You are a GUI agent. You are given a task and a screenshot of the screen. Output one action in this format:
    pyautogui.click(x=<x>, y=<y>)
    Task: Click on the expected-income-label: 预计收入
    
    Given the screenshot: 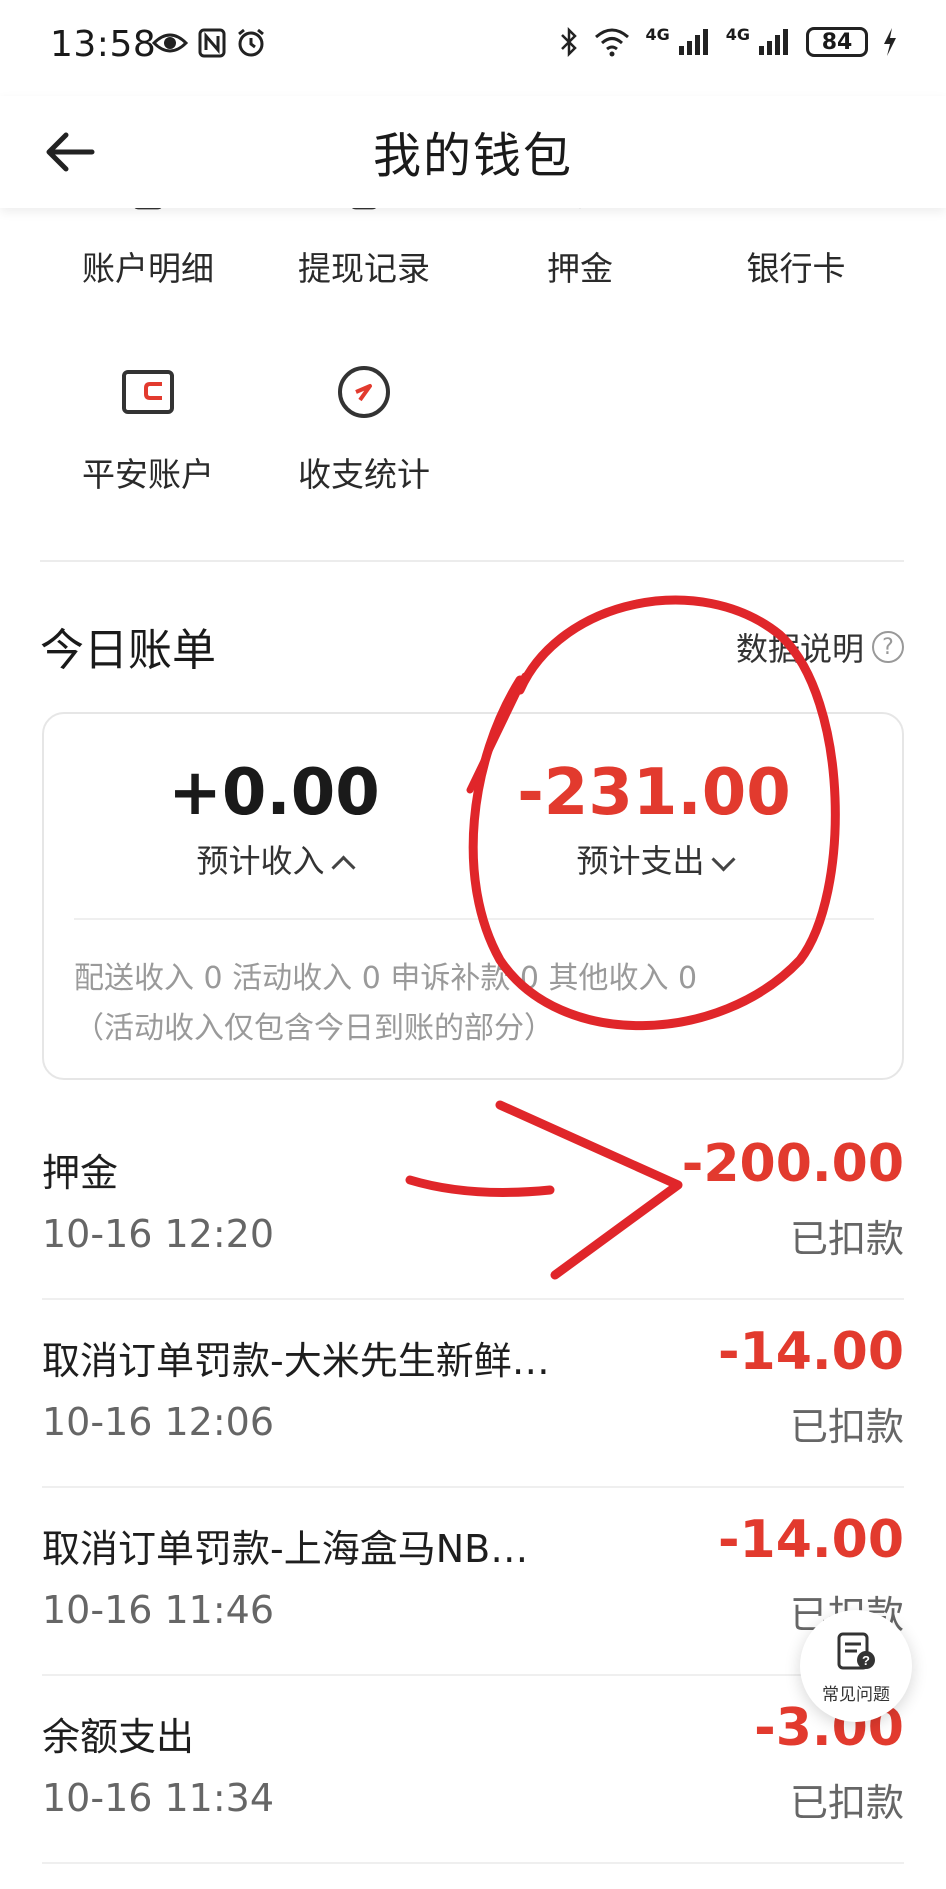 What is the action you would take?
    pyautogui.click(x=260, y=861)
    